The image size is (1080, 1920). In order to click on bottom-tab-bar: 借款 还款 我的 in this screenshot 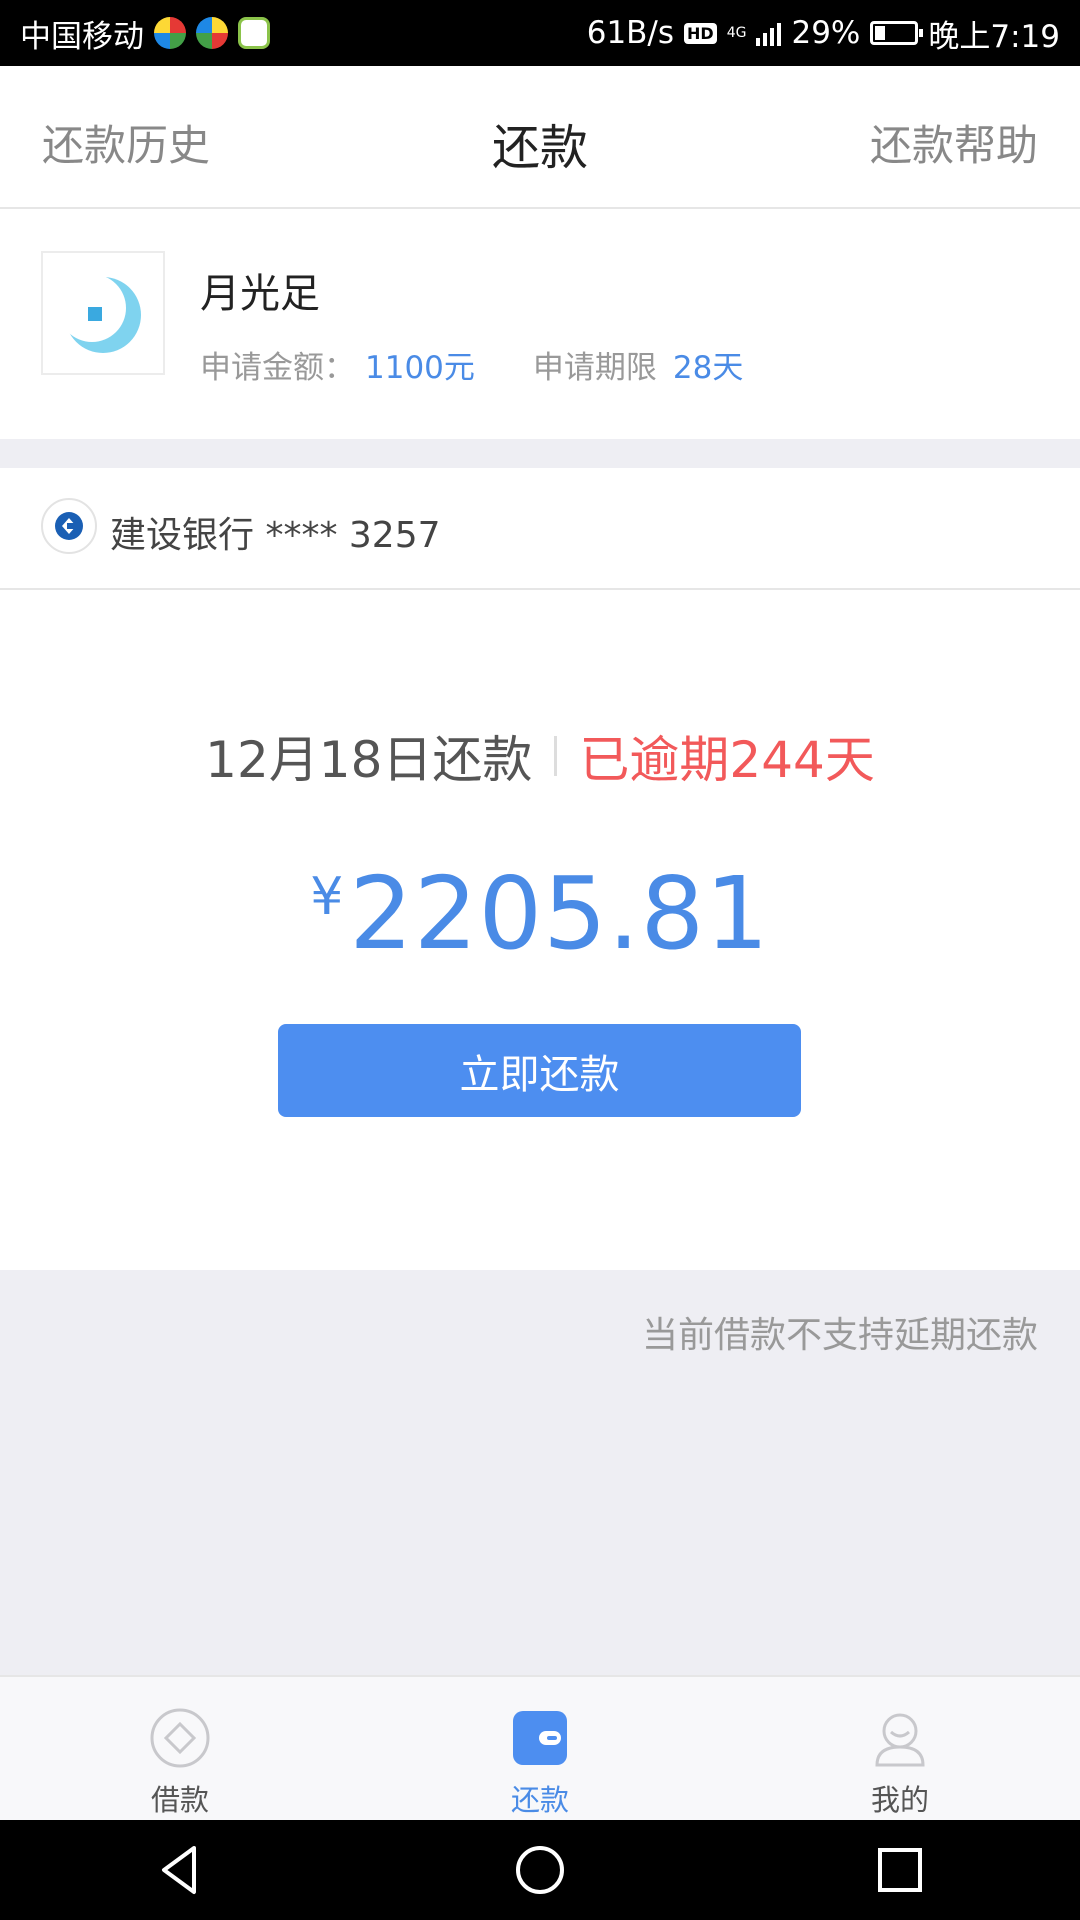, I will do `click(540, 1747)`.